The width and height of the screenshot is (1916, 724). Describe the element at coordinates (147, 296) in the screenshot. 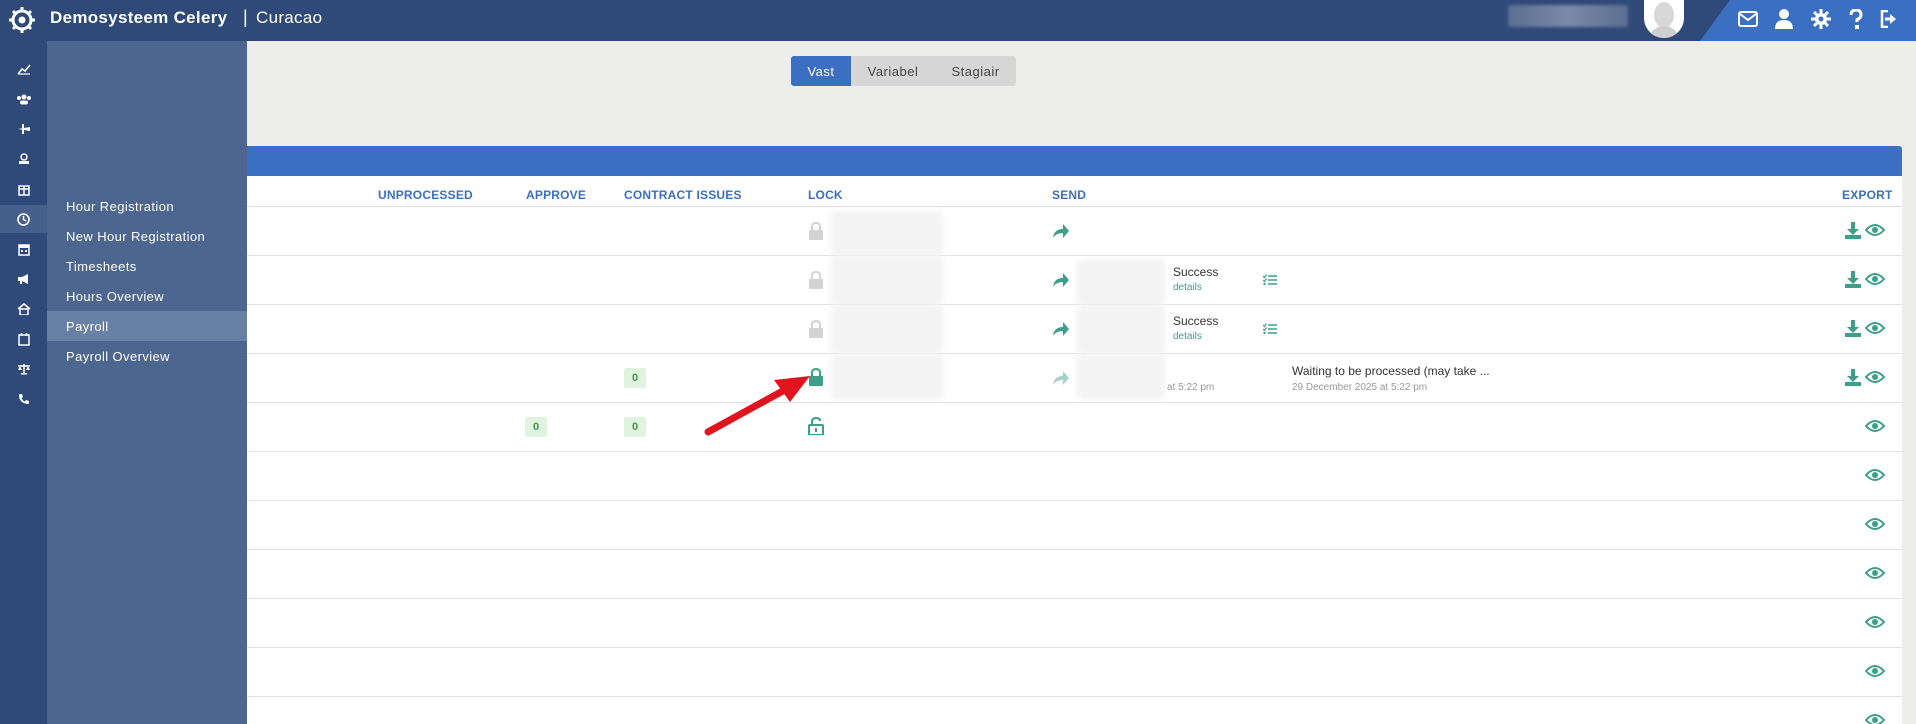

I see `submenu-item-hours-overview: Hours Overview` at that location.